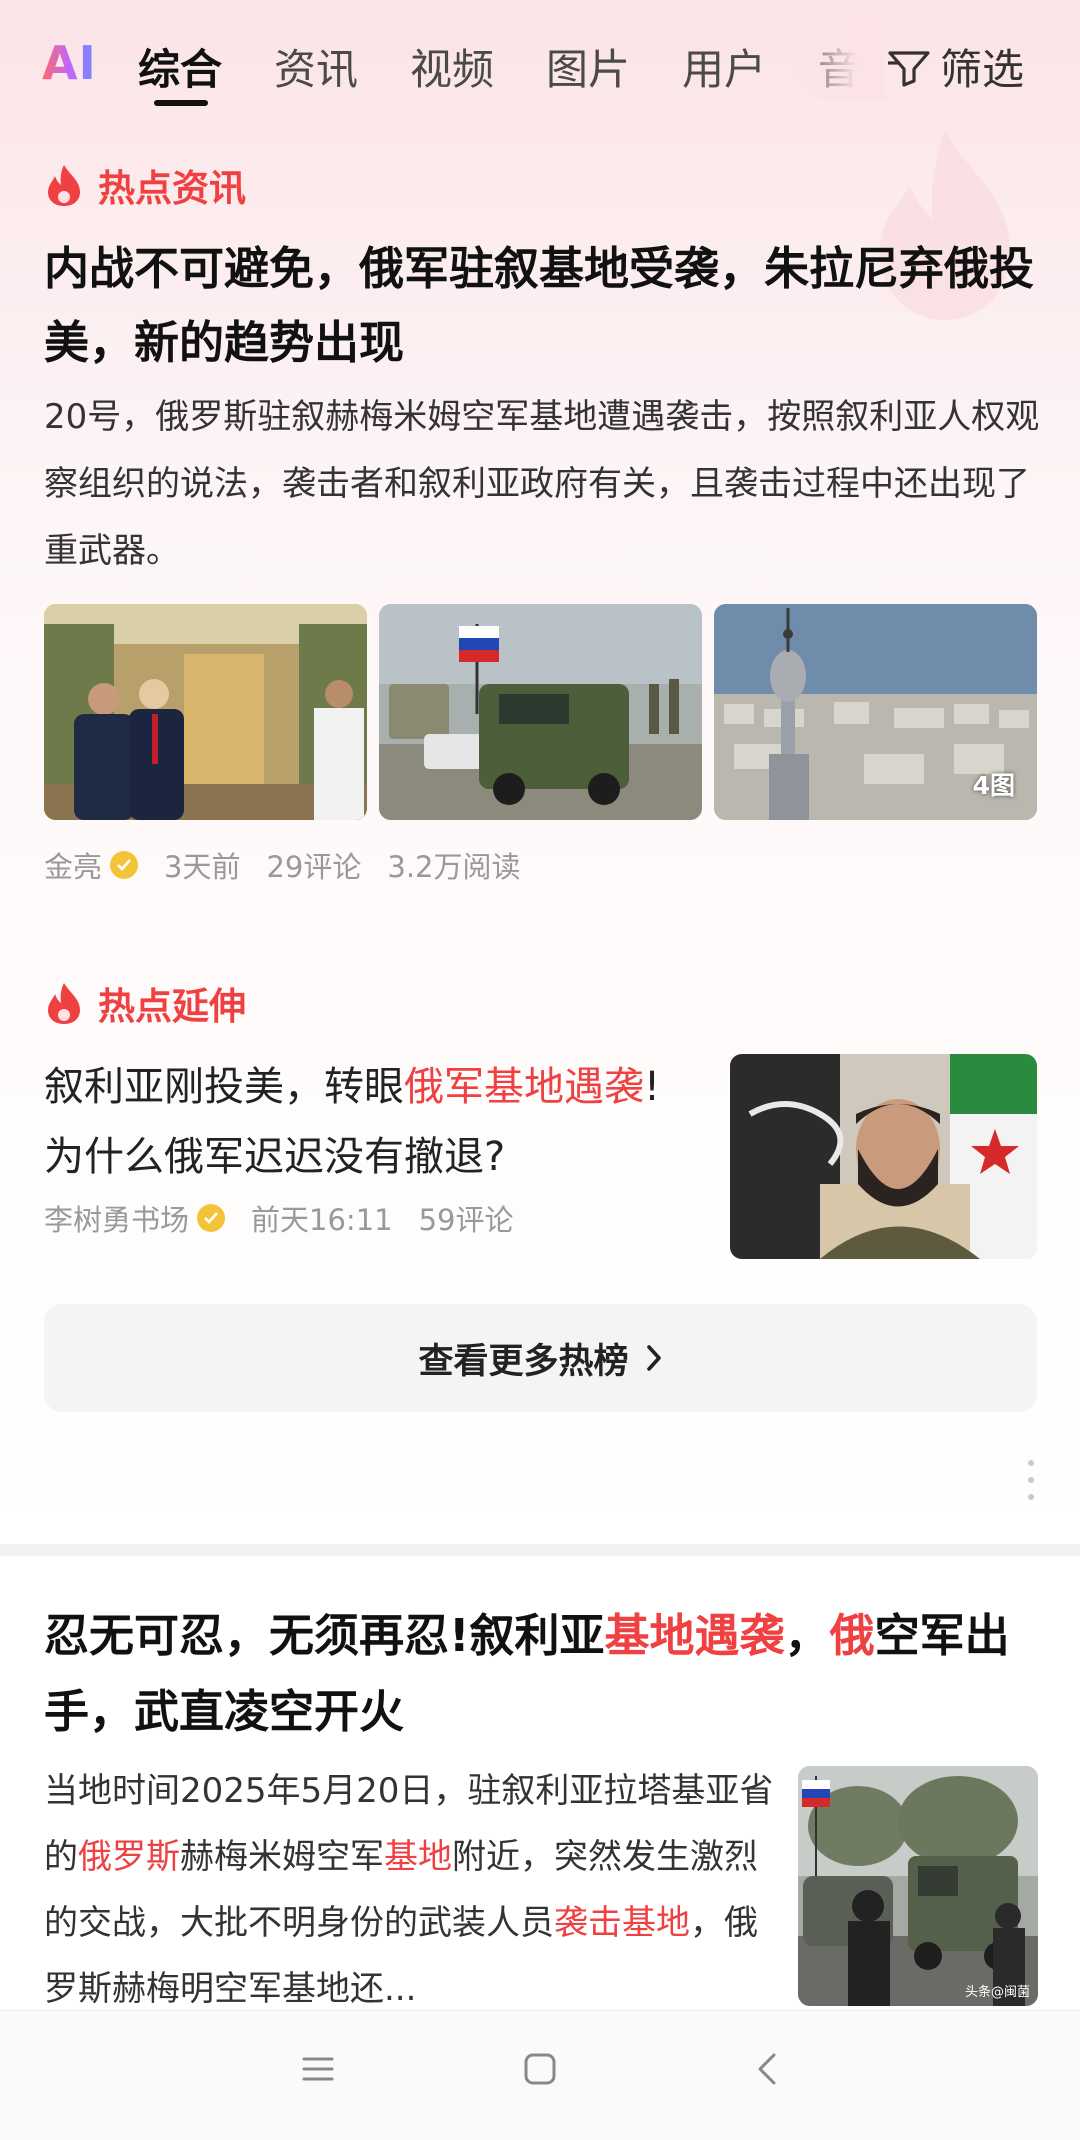 The width and height of the screenshot is (1080, 2140). What do you see at coordinates (875, 712) in the screenshot?
I see `article-image-city: 4图` at bounding box center [875, 712].